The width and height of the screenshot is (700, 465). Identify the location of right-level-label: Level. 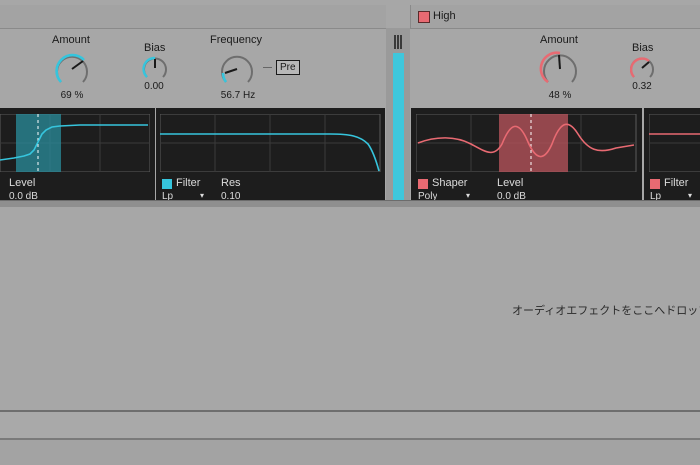
(510, 183).